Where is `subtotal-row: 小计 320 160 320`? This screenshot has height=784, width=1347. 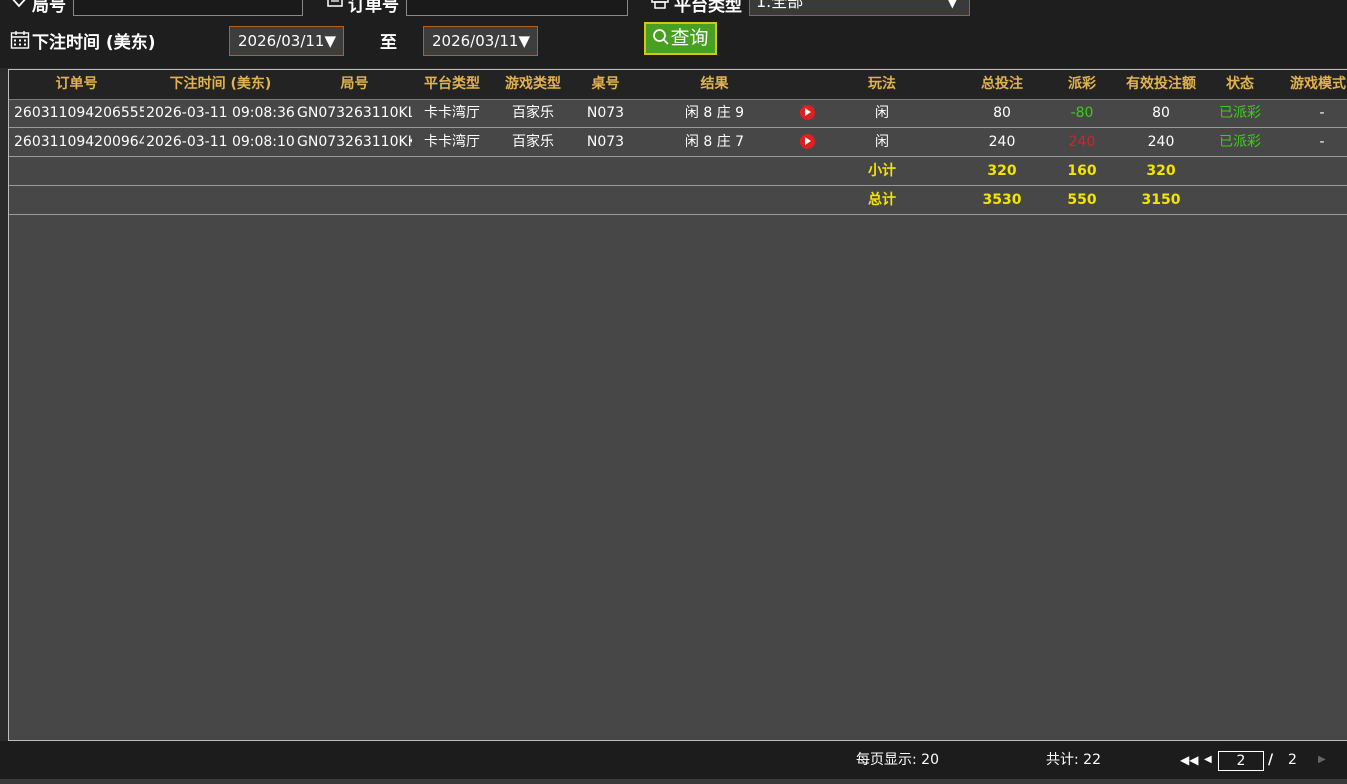 subtotal-row: 小计 320 160 320 is located at coordinates (678, 171).